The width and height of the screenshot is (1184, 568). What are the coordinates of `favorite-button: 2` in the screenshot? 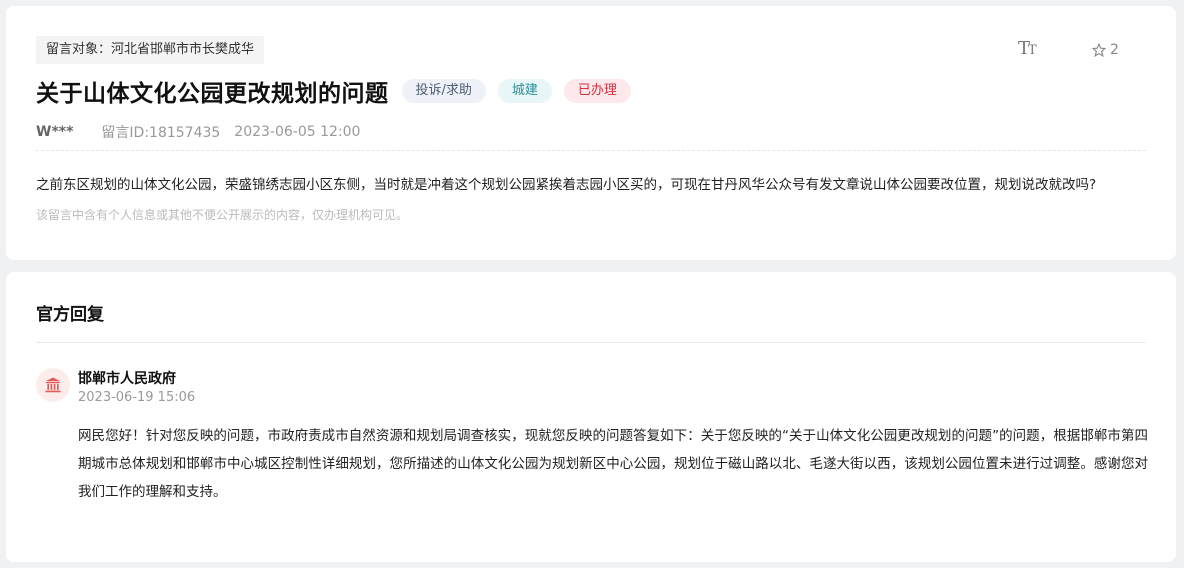 It's located at (1105, 50).